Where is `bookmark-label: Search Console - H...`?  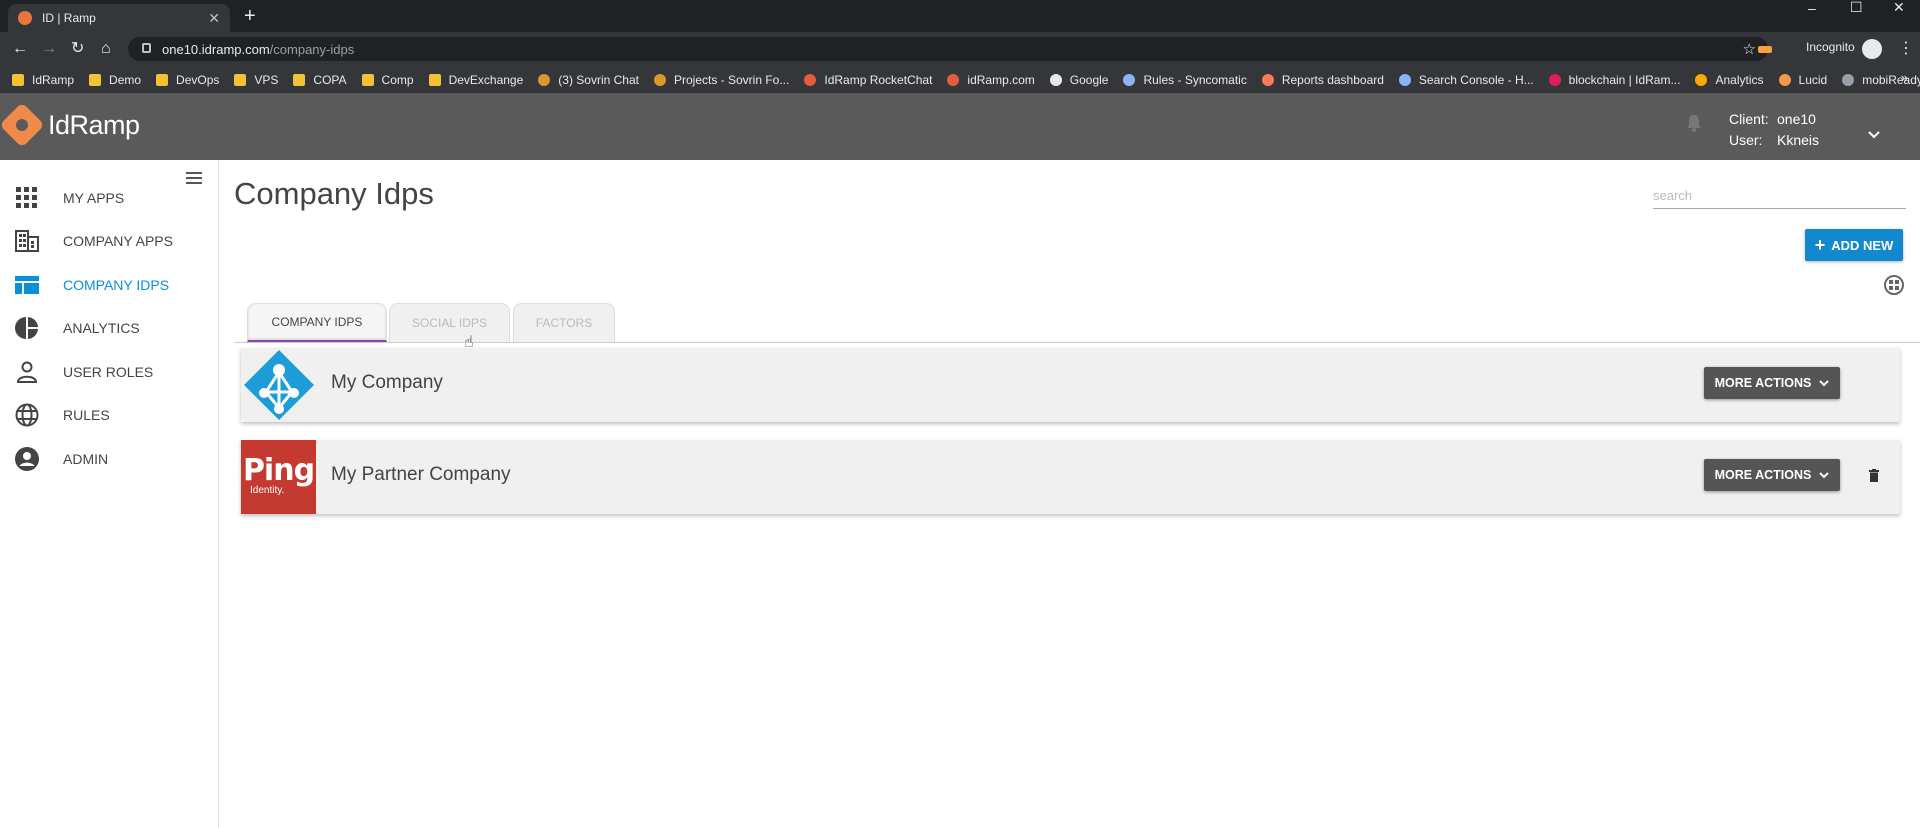
bookmark-label: Search Console - H... is located at coordinates (1476, 79).